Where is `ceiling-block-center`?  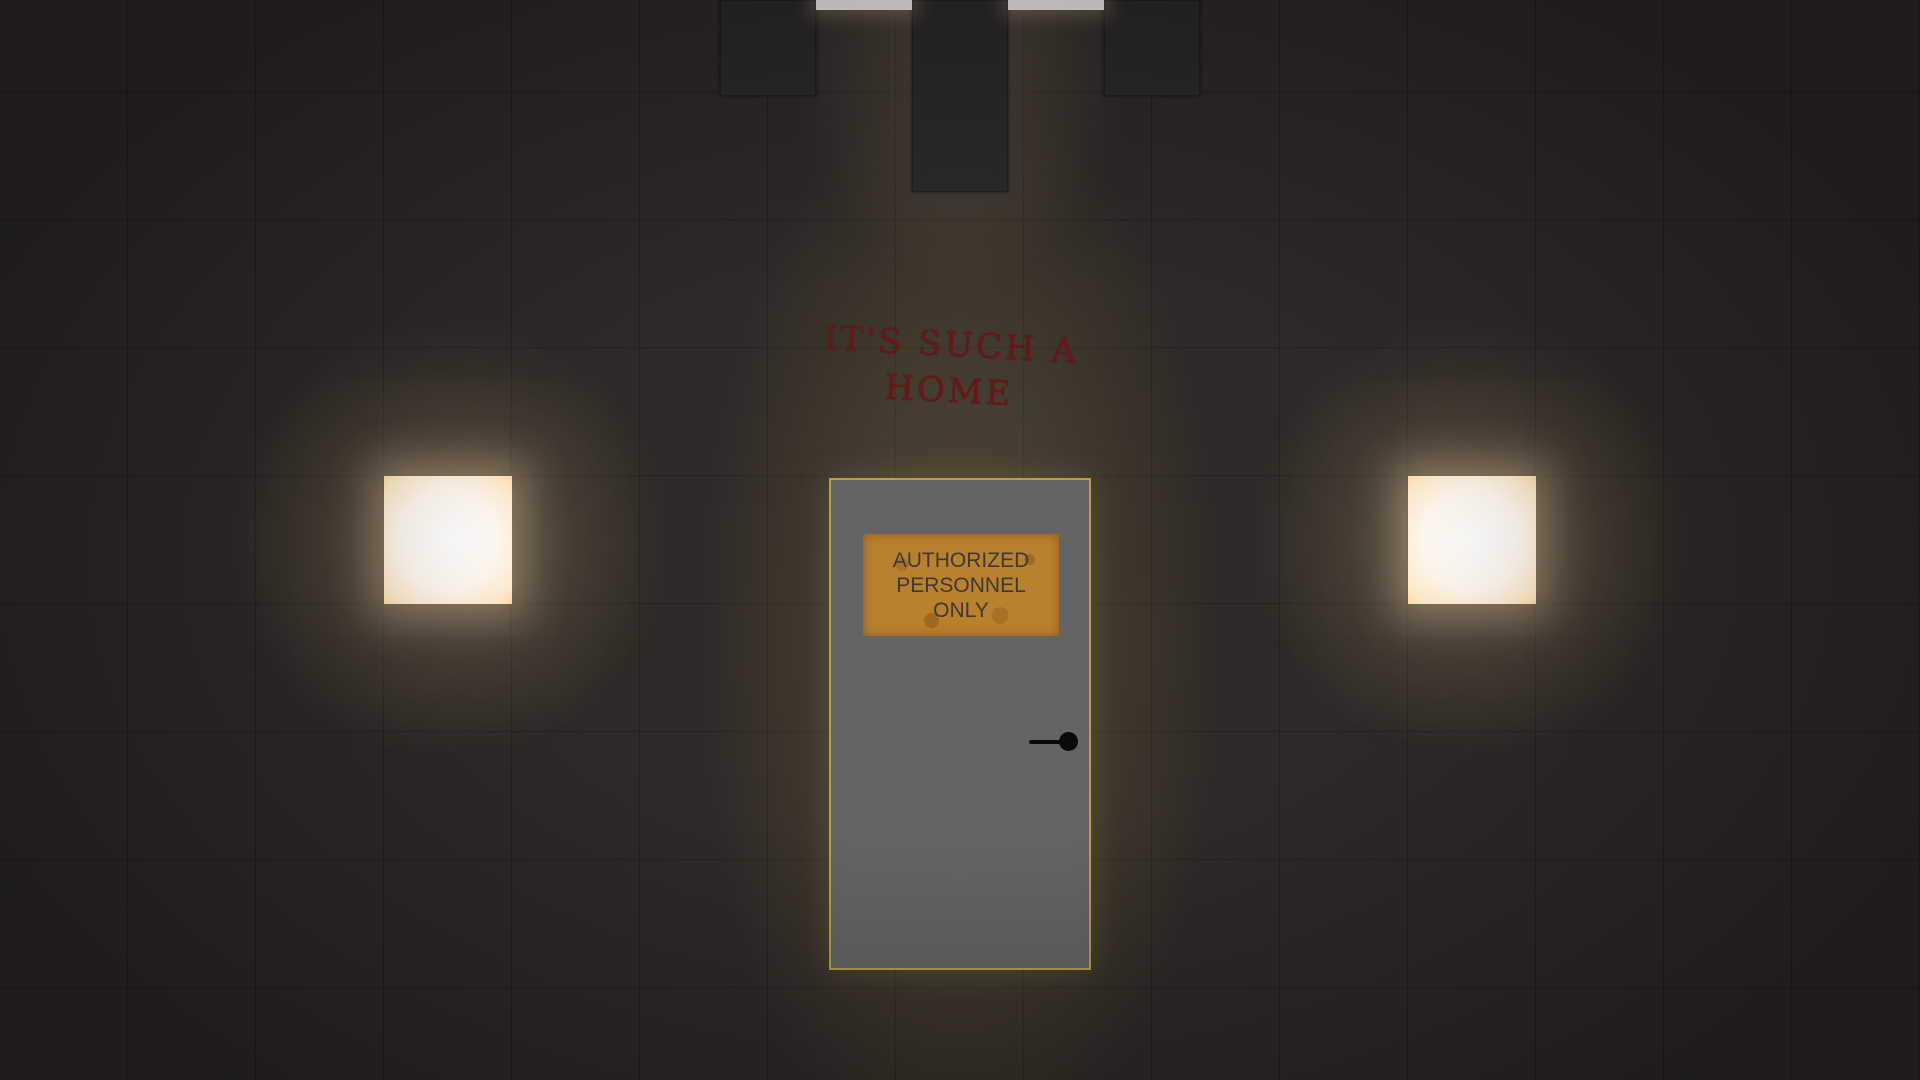 ceiling-block-center is located at coordinates (960, 96).